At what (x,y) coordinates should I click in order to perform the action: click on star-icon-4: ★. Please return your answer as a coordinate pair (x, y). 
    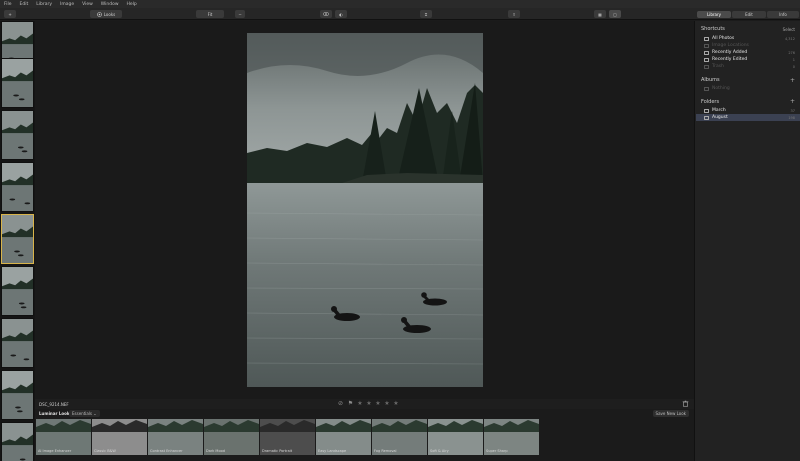
    Looking at the image, I should click on (387, 403).